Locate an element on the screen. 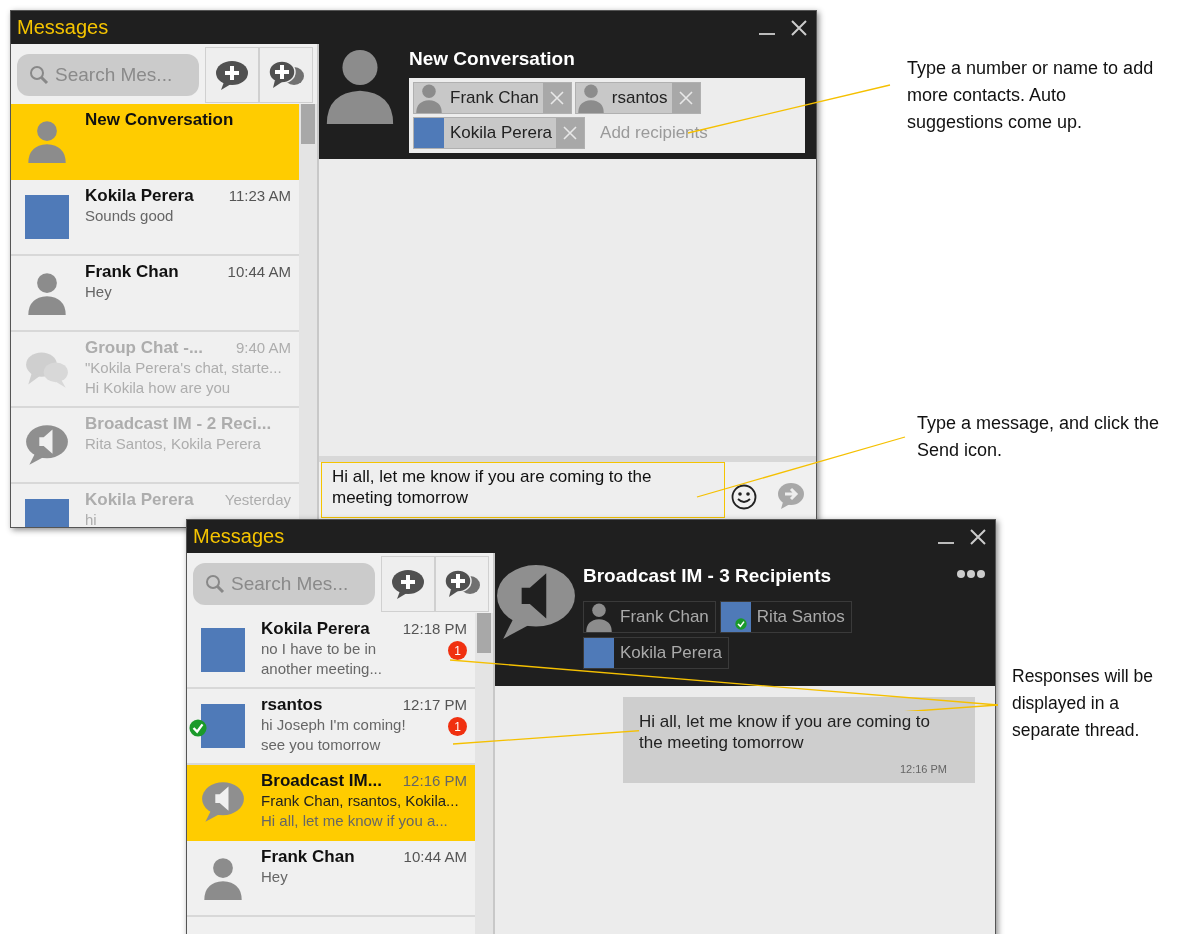 This screenshot has width=1186, height=934. message-preview: Rita Santos, Kokila Perera is located at coordinates (173, 444).